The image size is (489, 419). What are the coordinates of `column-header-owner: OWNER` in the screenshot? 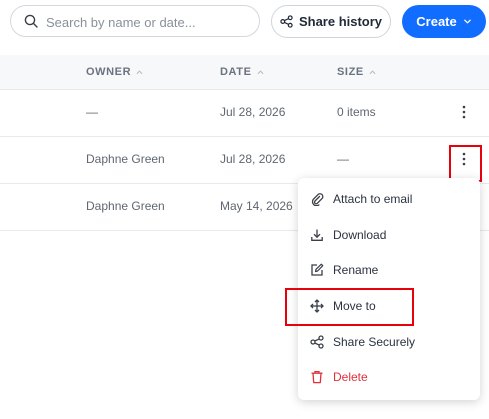 It's located at (114, 72).